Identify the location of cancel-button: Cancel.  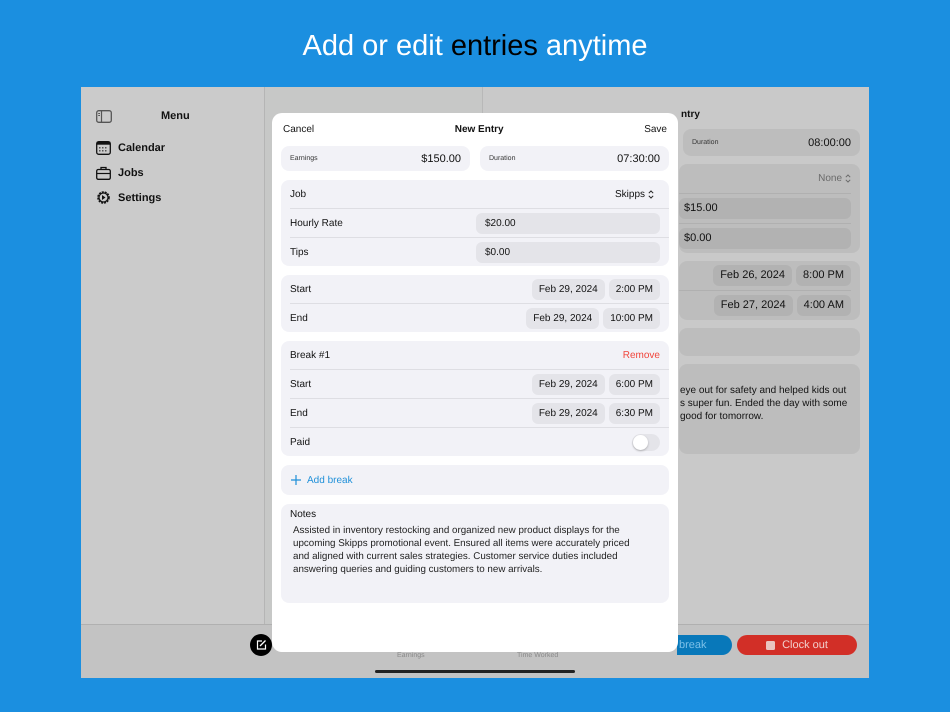
(298, 129).